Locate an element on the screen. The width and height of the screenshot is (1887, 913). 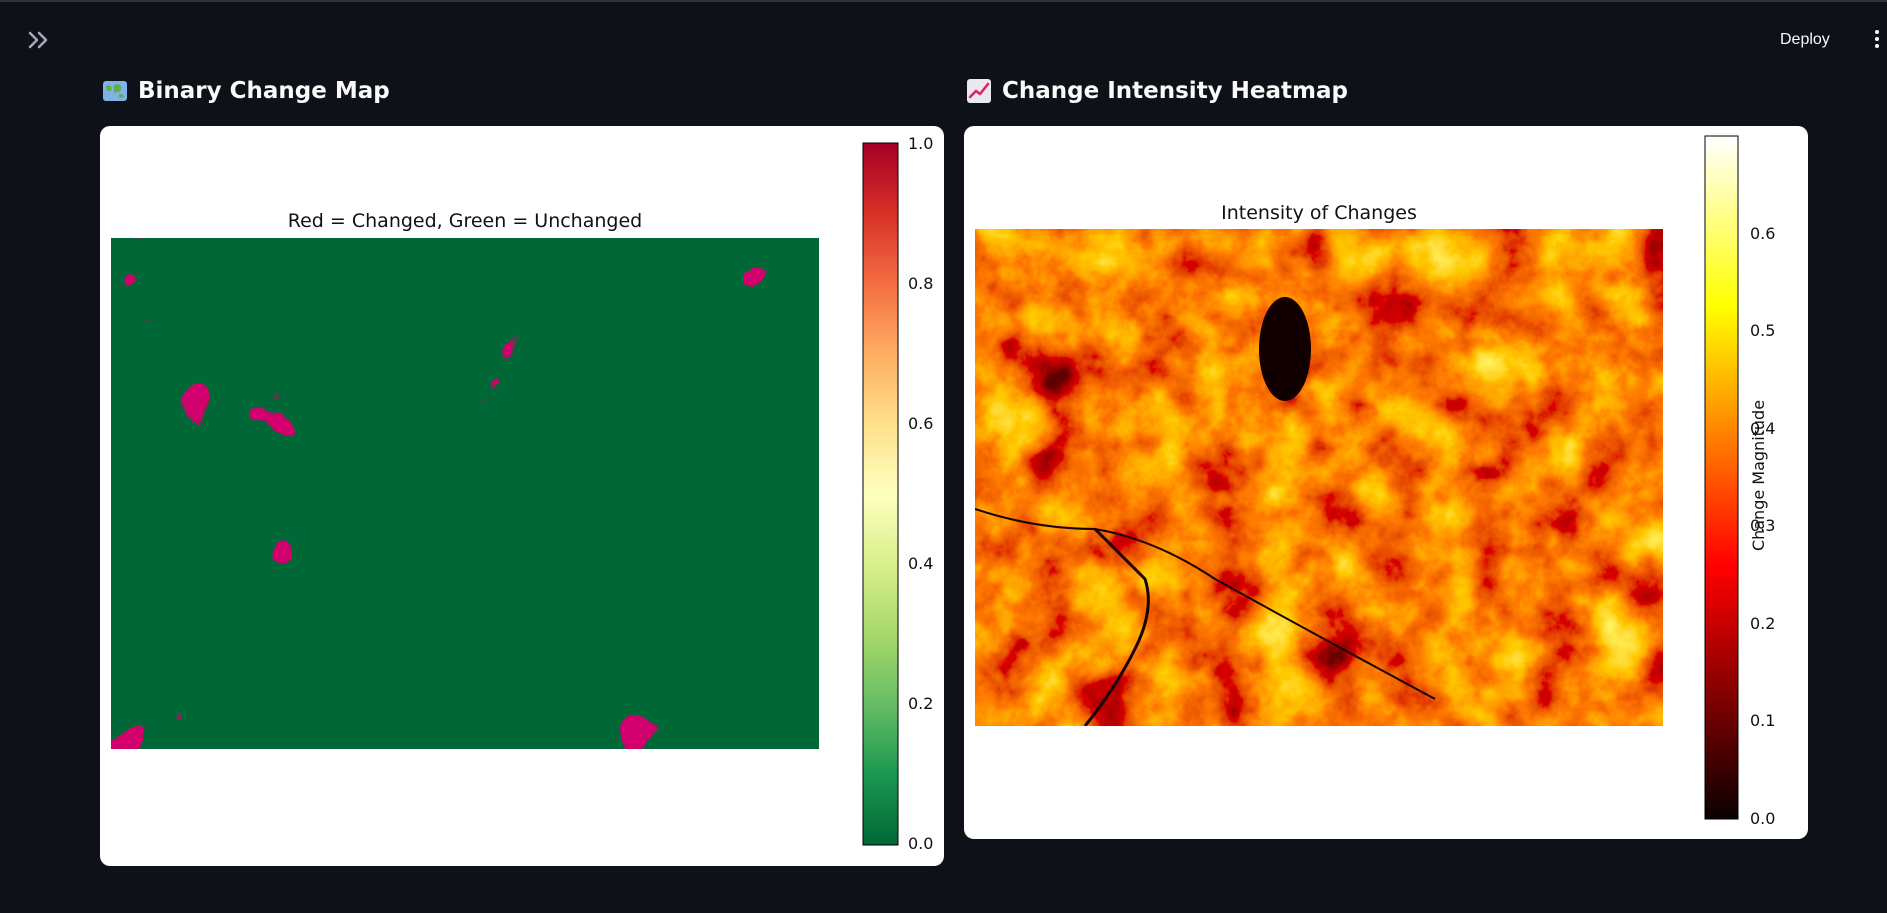
colorbar-tick-label: 0.5 is located at coordinates (1763, 331).